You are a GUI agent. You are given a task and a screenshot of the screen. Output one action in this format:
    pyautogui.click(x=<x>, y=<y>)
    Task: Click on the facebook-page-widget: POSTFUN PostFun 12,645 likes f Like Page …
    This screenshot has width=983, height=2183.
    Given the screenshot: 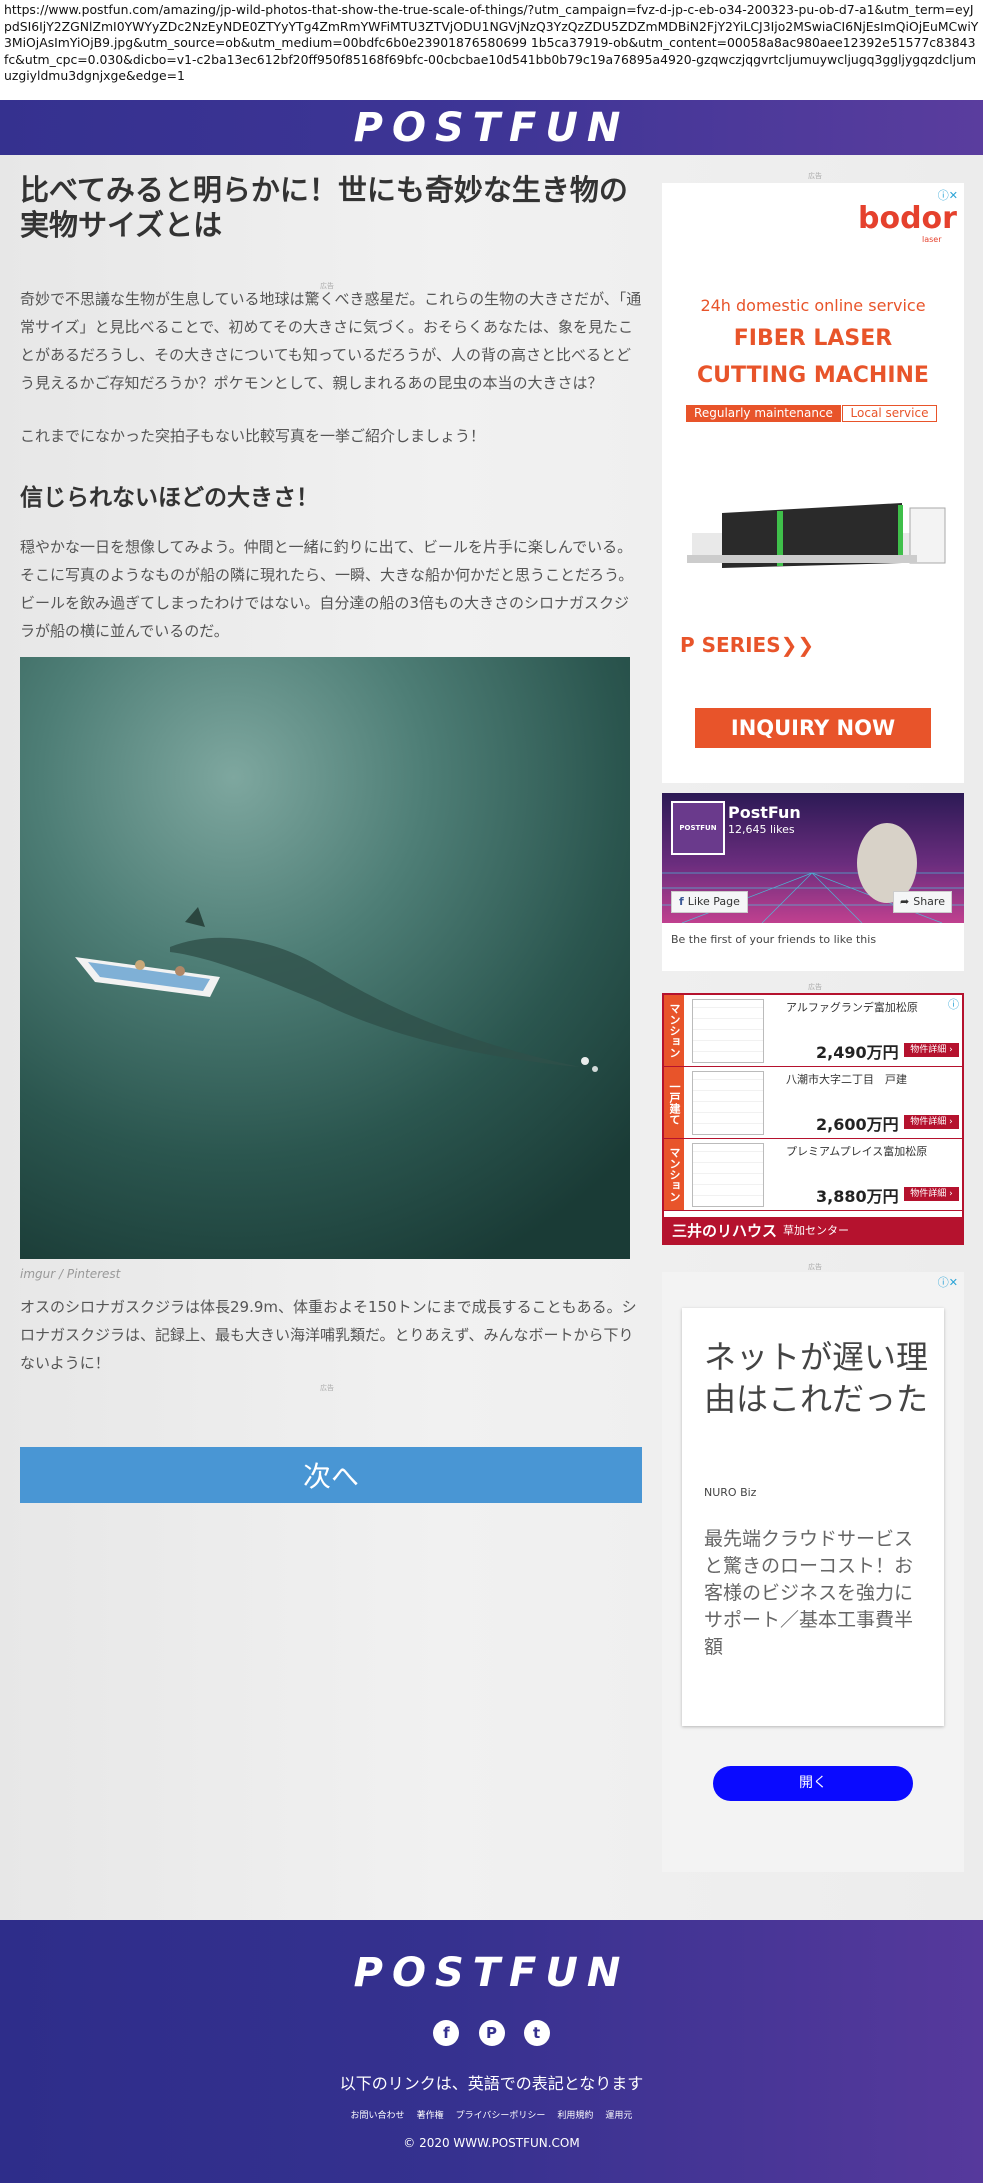 What is the action you would take?
    pyautogui.click(x=813, y=882)
    